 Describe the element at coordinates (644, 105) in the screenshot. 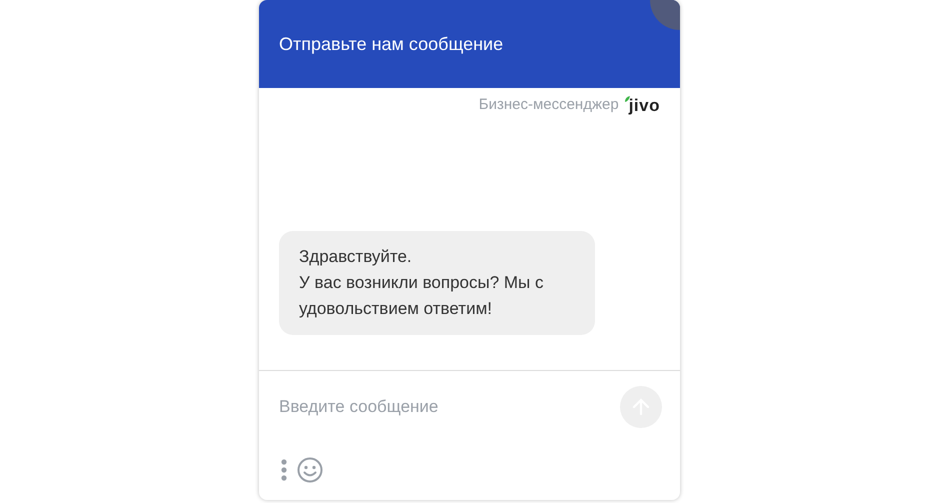

I see `brand-logo: jivo` at that location.